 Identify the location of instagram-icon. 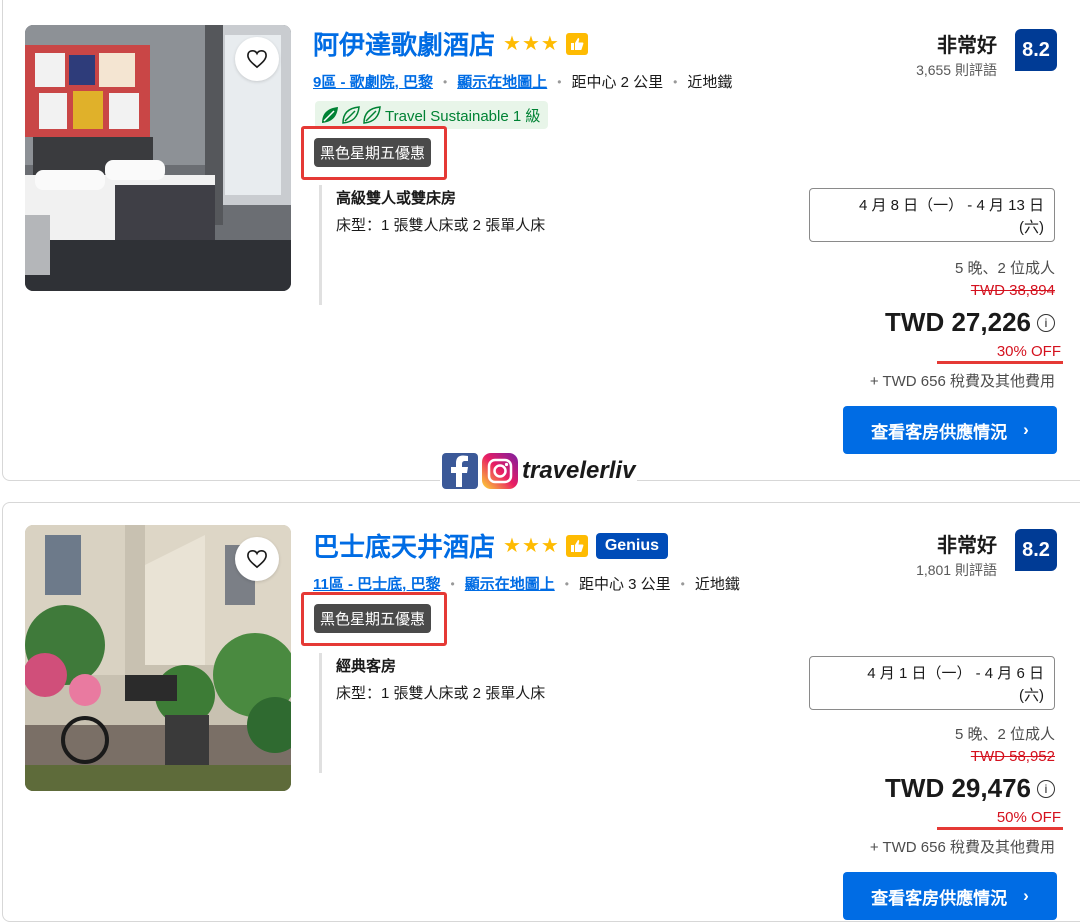
(500, 471).